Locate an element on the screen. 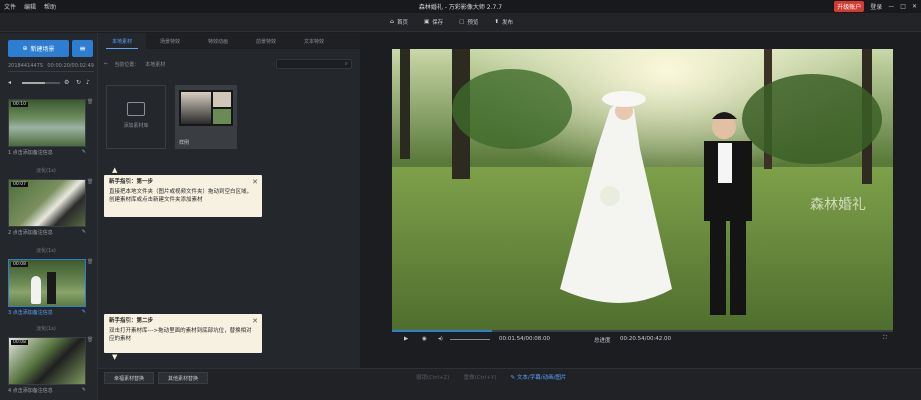 Image resolution: width=921 pixels, height=400 pixels. refresh-icon: ↻ is located at coordinates (78, 82).